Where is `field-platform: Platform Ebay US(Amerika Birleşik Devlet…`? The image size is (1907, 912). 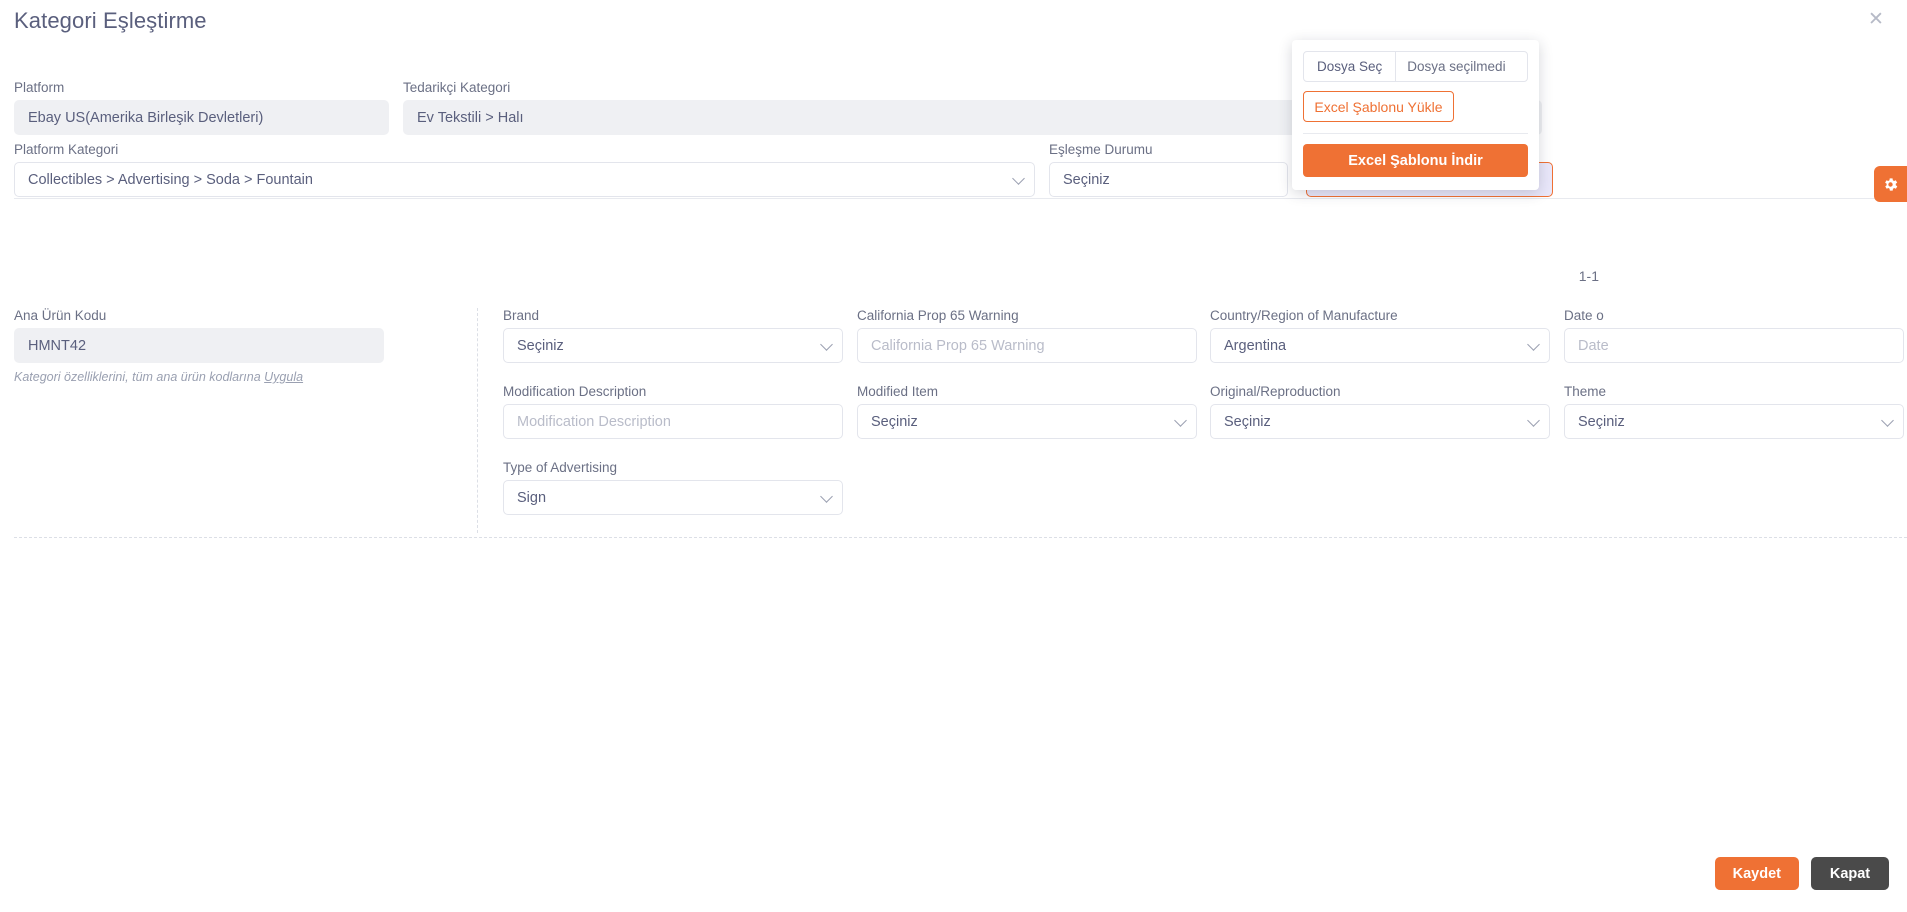
field-platform: Platform Ebay US(Amerika Birleşik Devlet… is located at coordinates (201, 107).